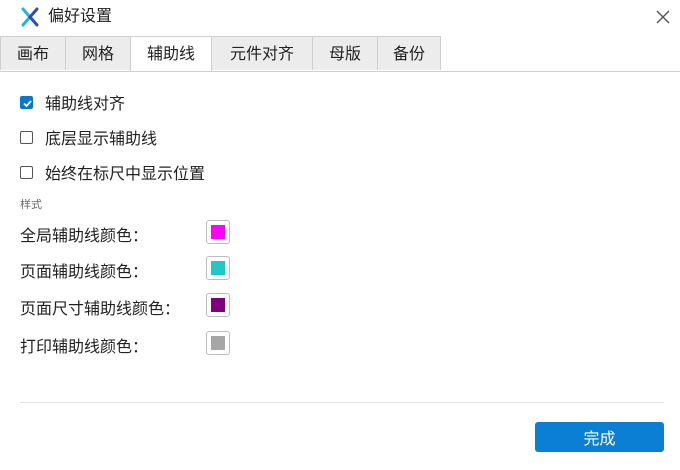  I want to click on checkmark-icon, so click(27, 103).